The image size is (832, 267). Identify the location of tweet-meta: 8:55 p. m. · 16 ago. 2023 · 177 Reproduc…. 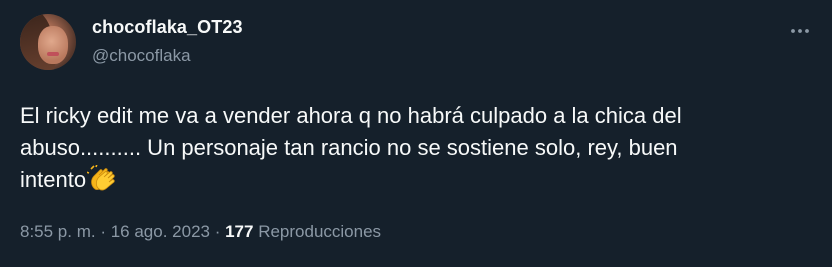
(200, 232).